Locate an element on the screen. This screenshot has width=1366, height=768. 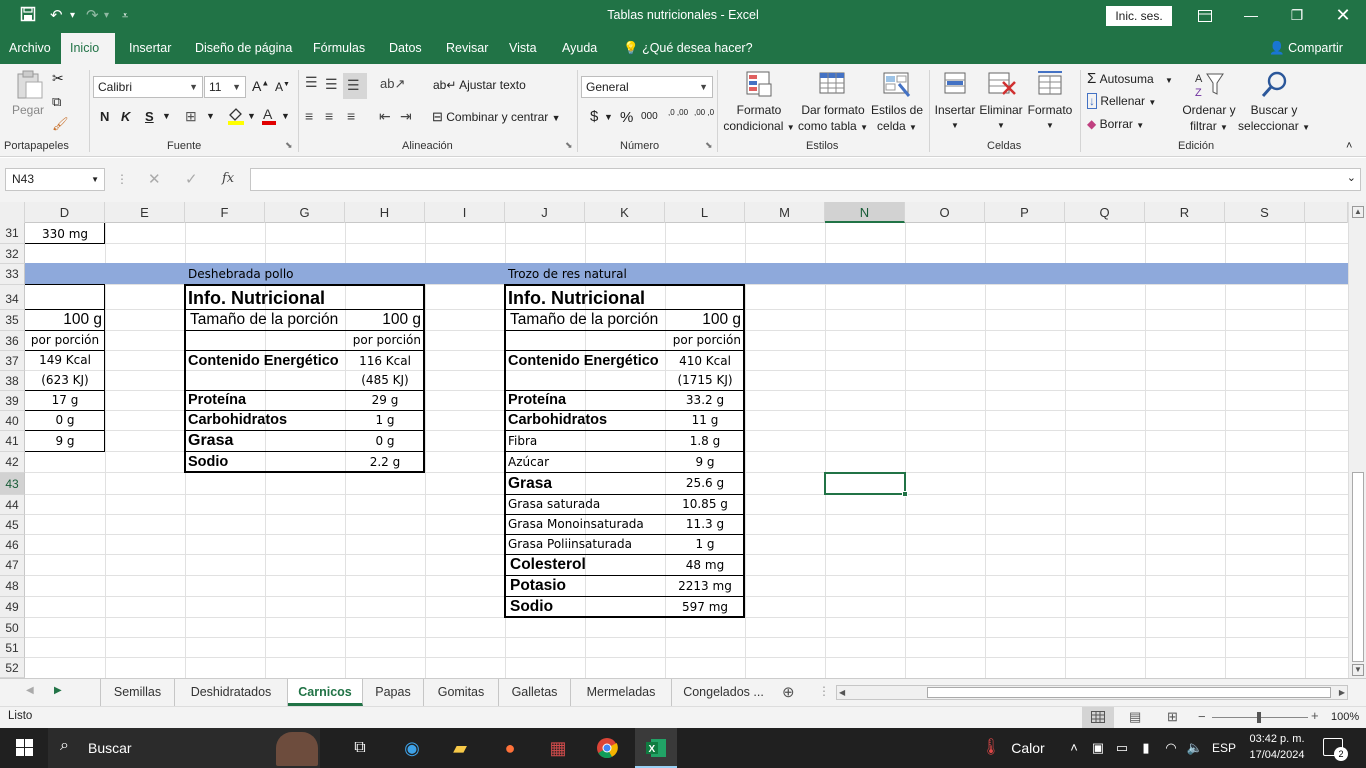
insert-function-button: fx is located at coordinates (228, 178).